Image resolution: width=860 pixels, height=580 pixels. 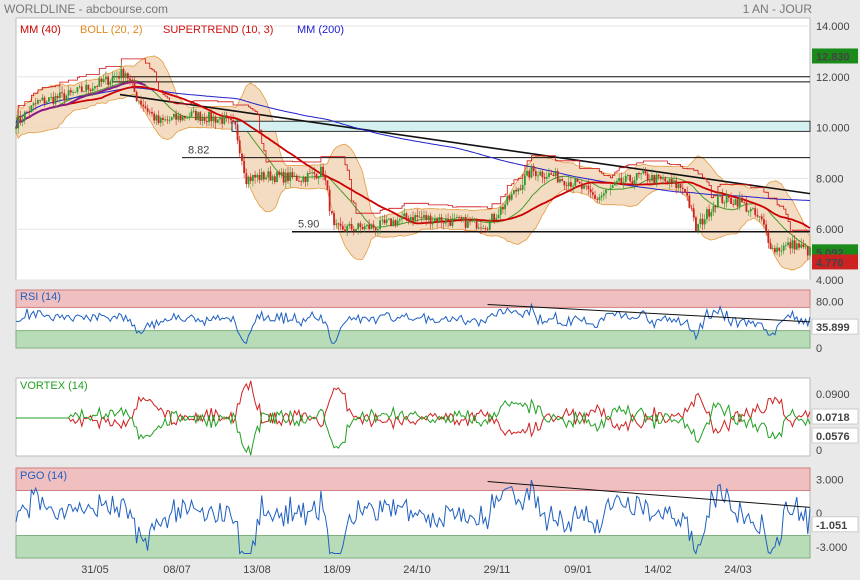 What do you see at coordinates (830, 303) in the screenshot?
I see `rsi-tick-label: 80.00` at bounding box center [830, 303].